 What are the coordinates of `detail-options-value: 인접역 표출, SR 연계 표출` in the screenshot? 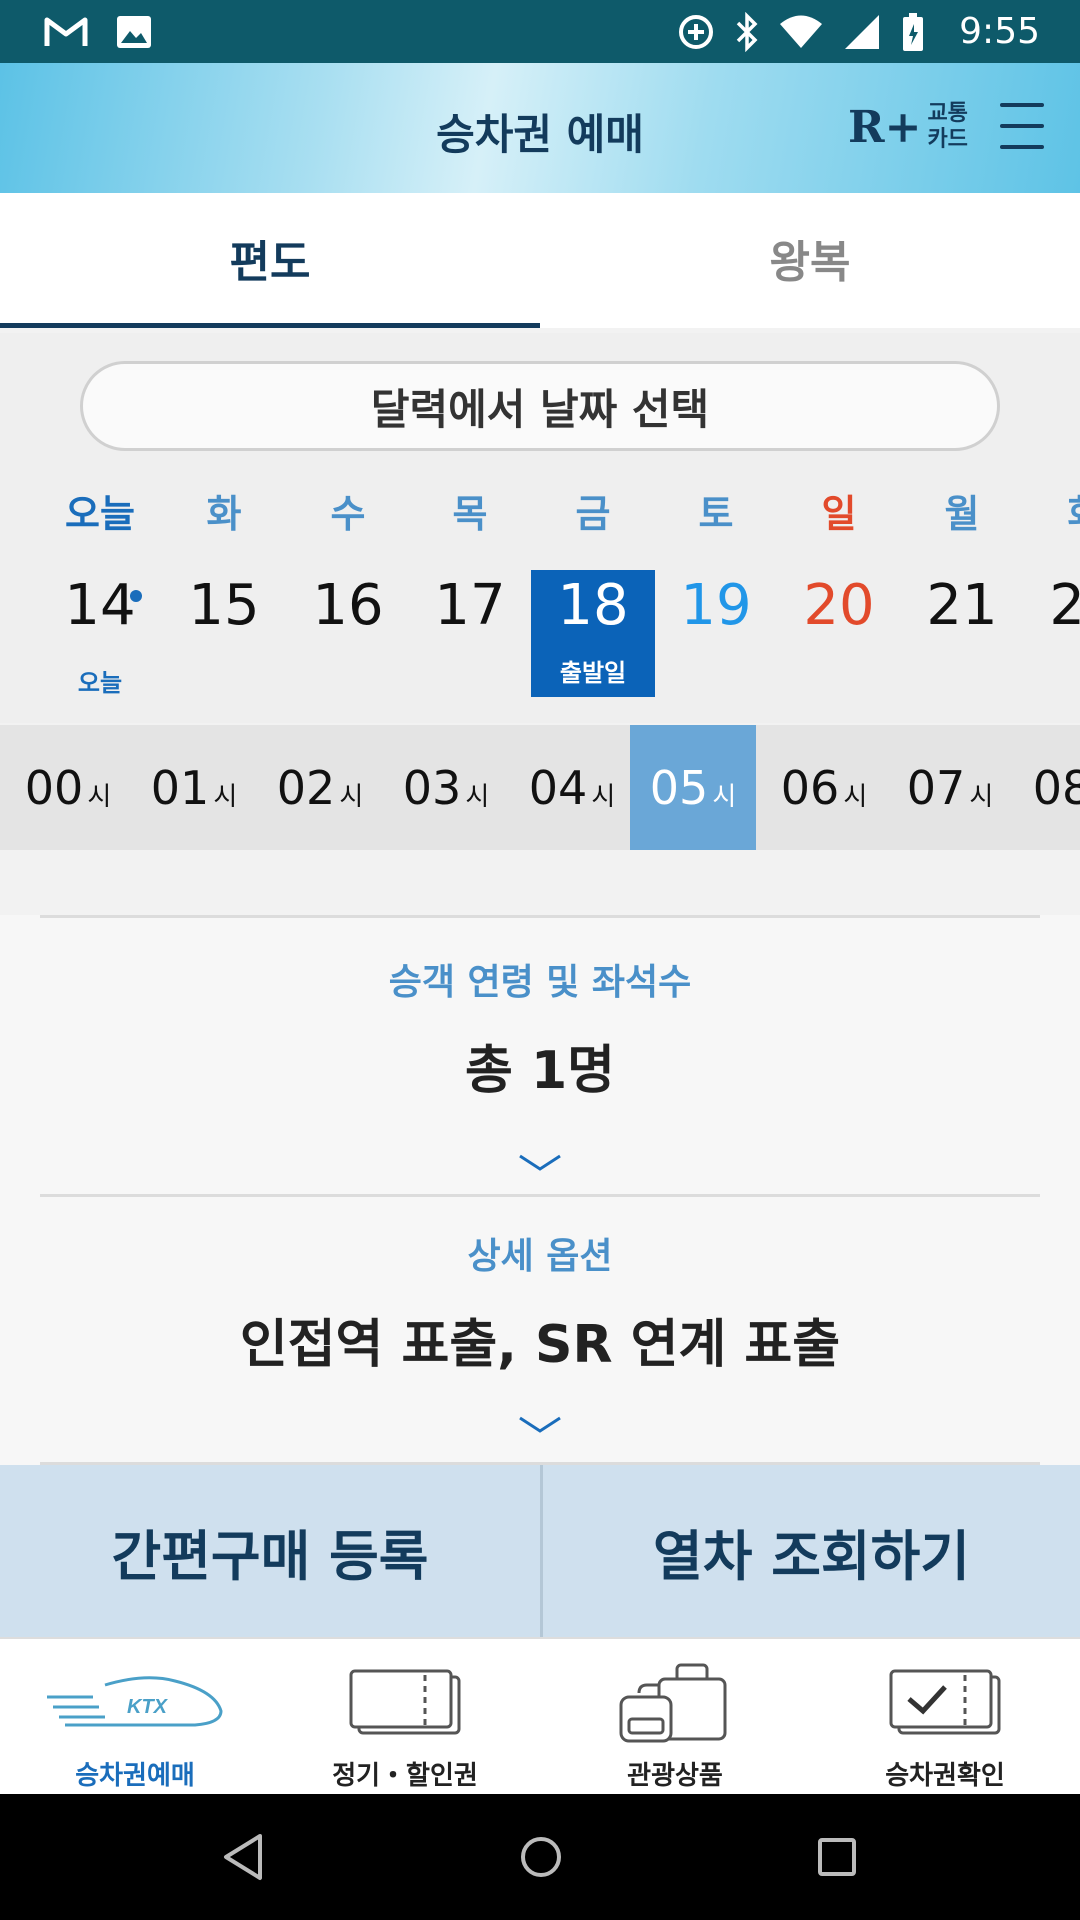 It's located at (540, 1345).